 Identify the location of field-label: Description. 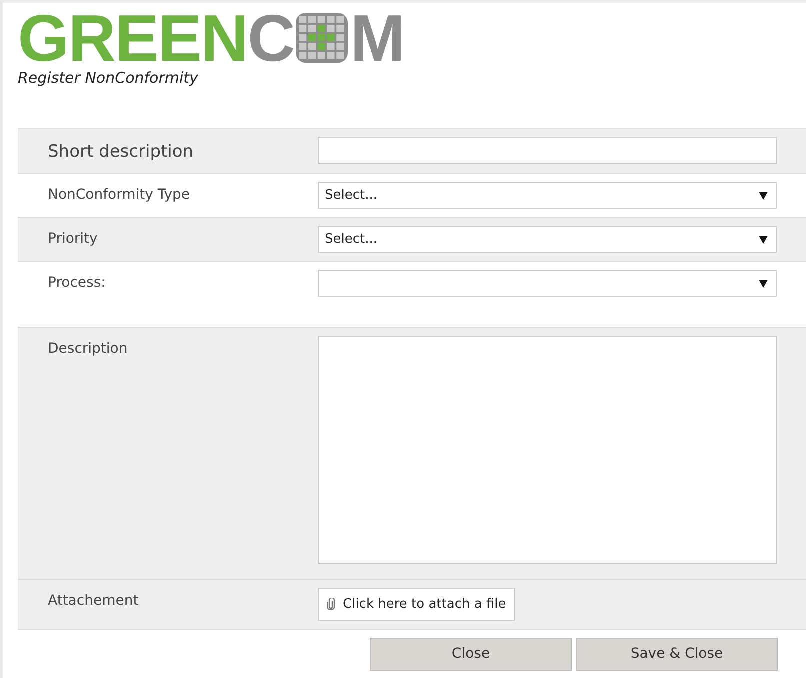
(88, 349).